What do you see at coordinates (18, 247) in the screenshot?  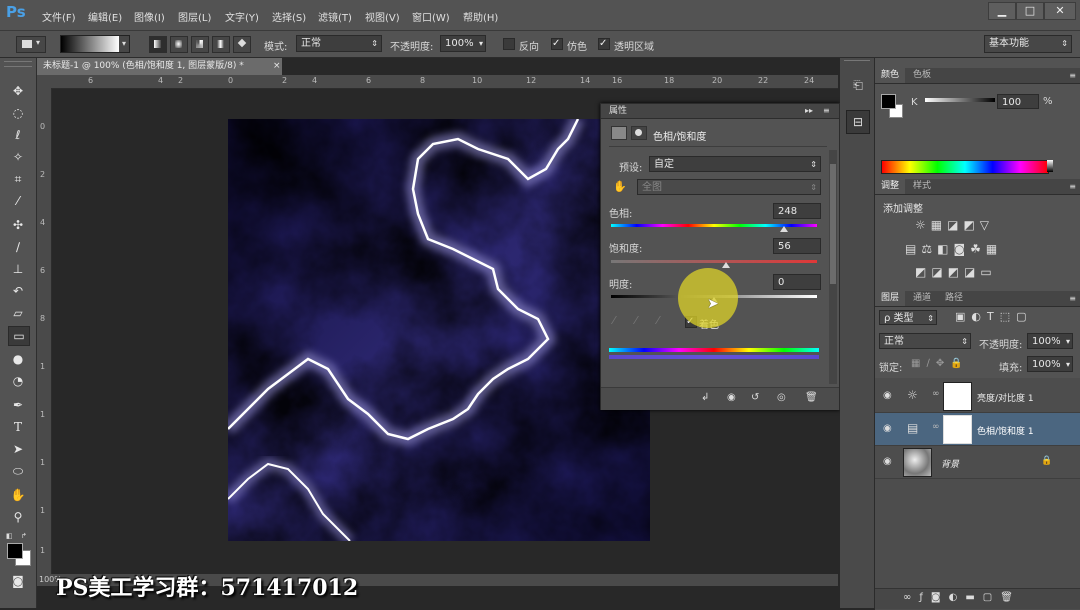 I see `brush-tool-icon: ∕` at bounding box center [18, 247].